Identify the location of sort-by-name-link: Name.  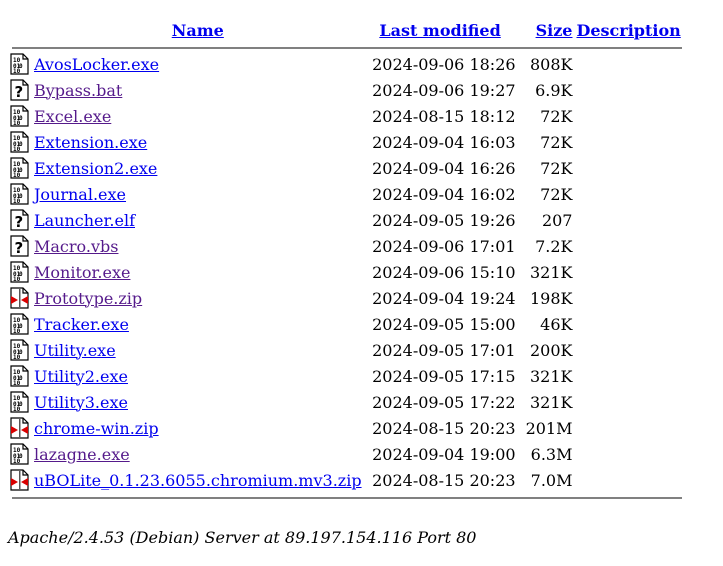
(198, 30).